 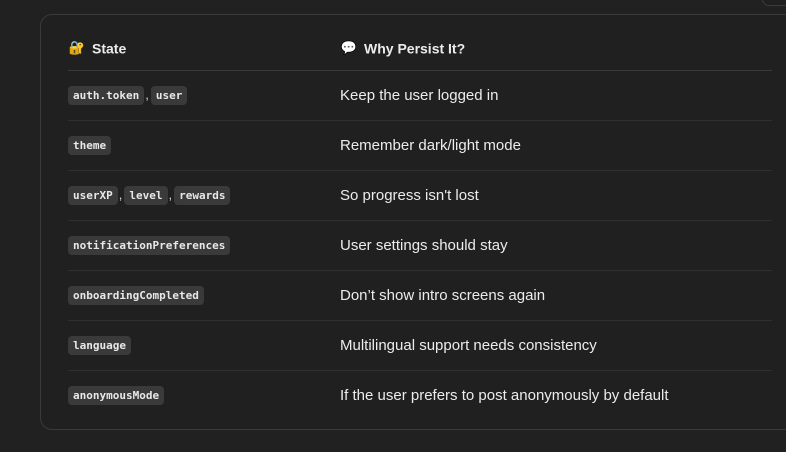 What do you see at coordinates (204, 48) in the screenshot?
I see `state-column-header: 🔐 State` at bounding box center [204, 48].